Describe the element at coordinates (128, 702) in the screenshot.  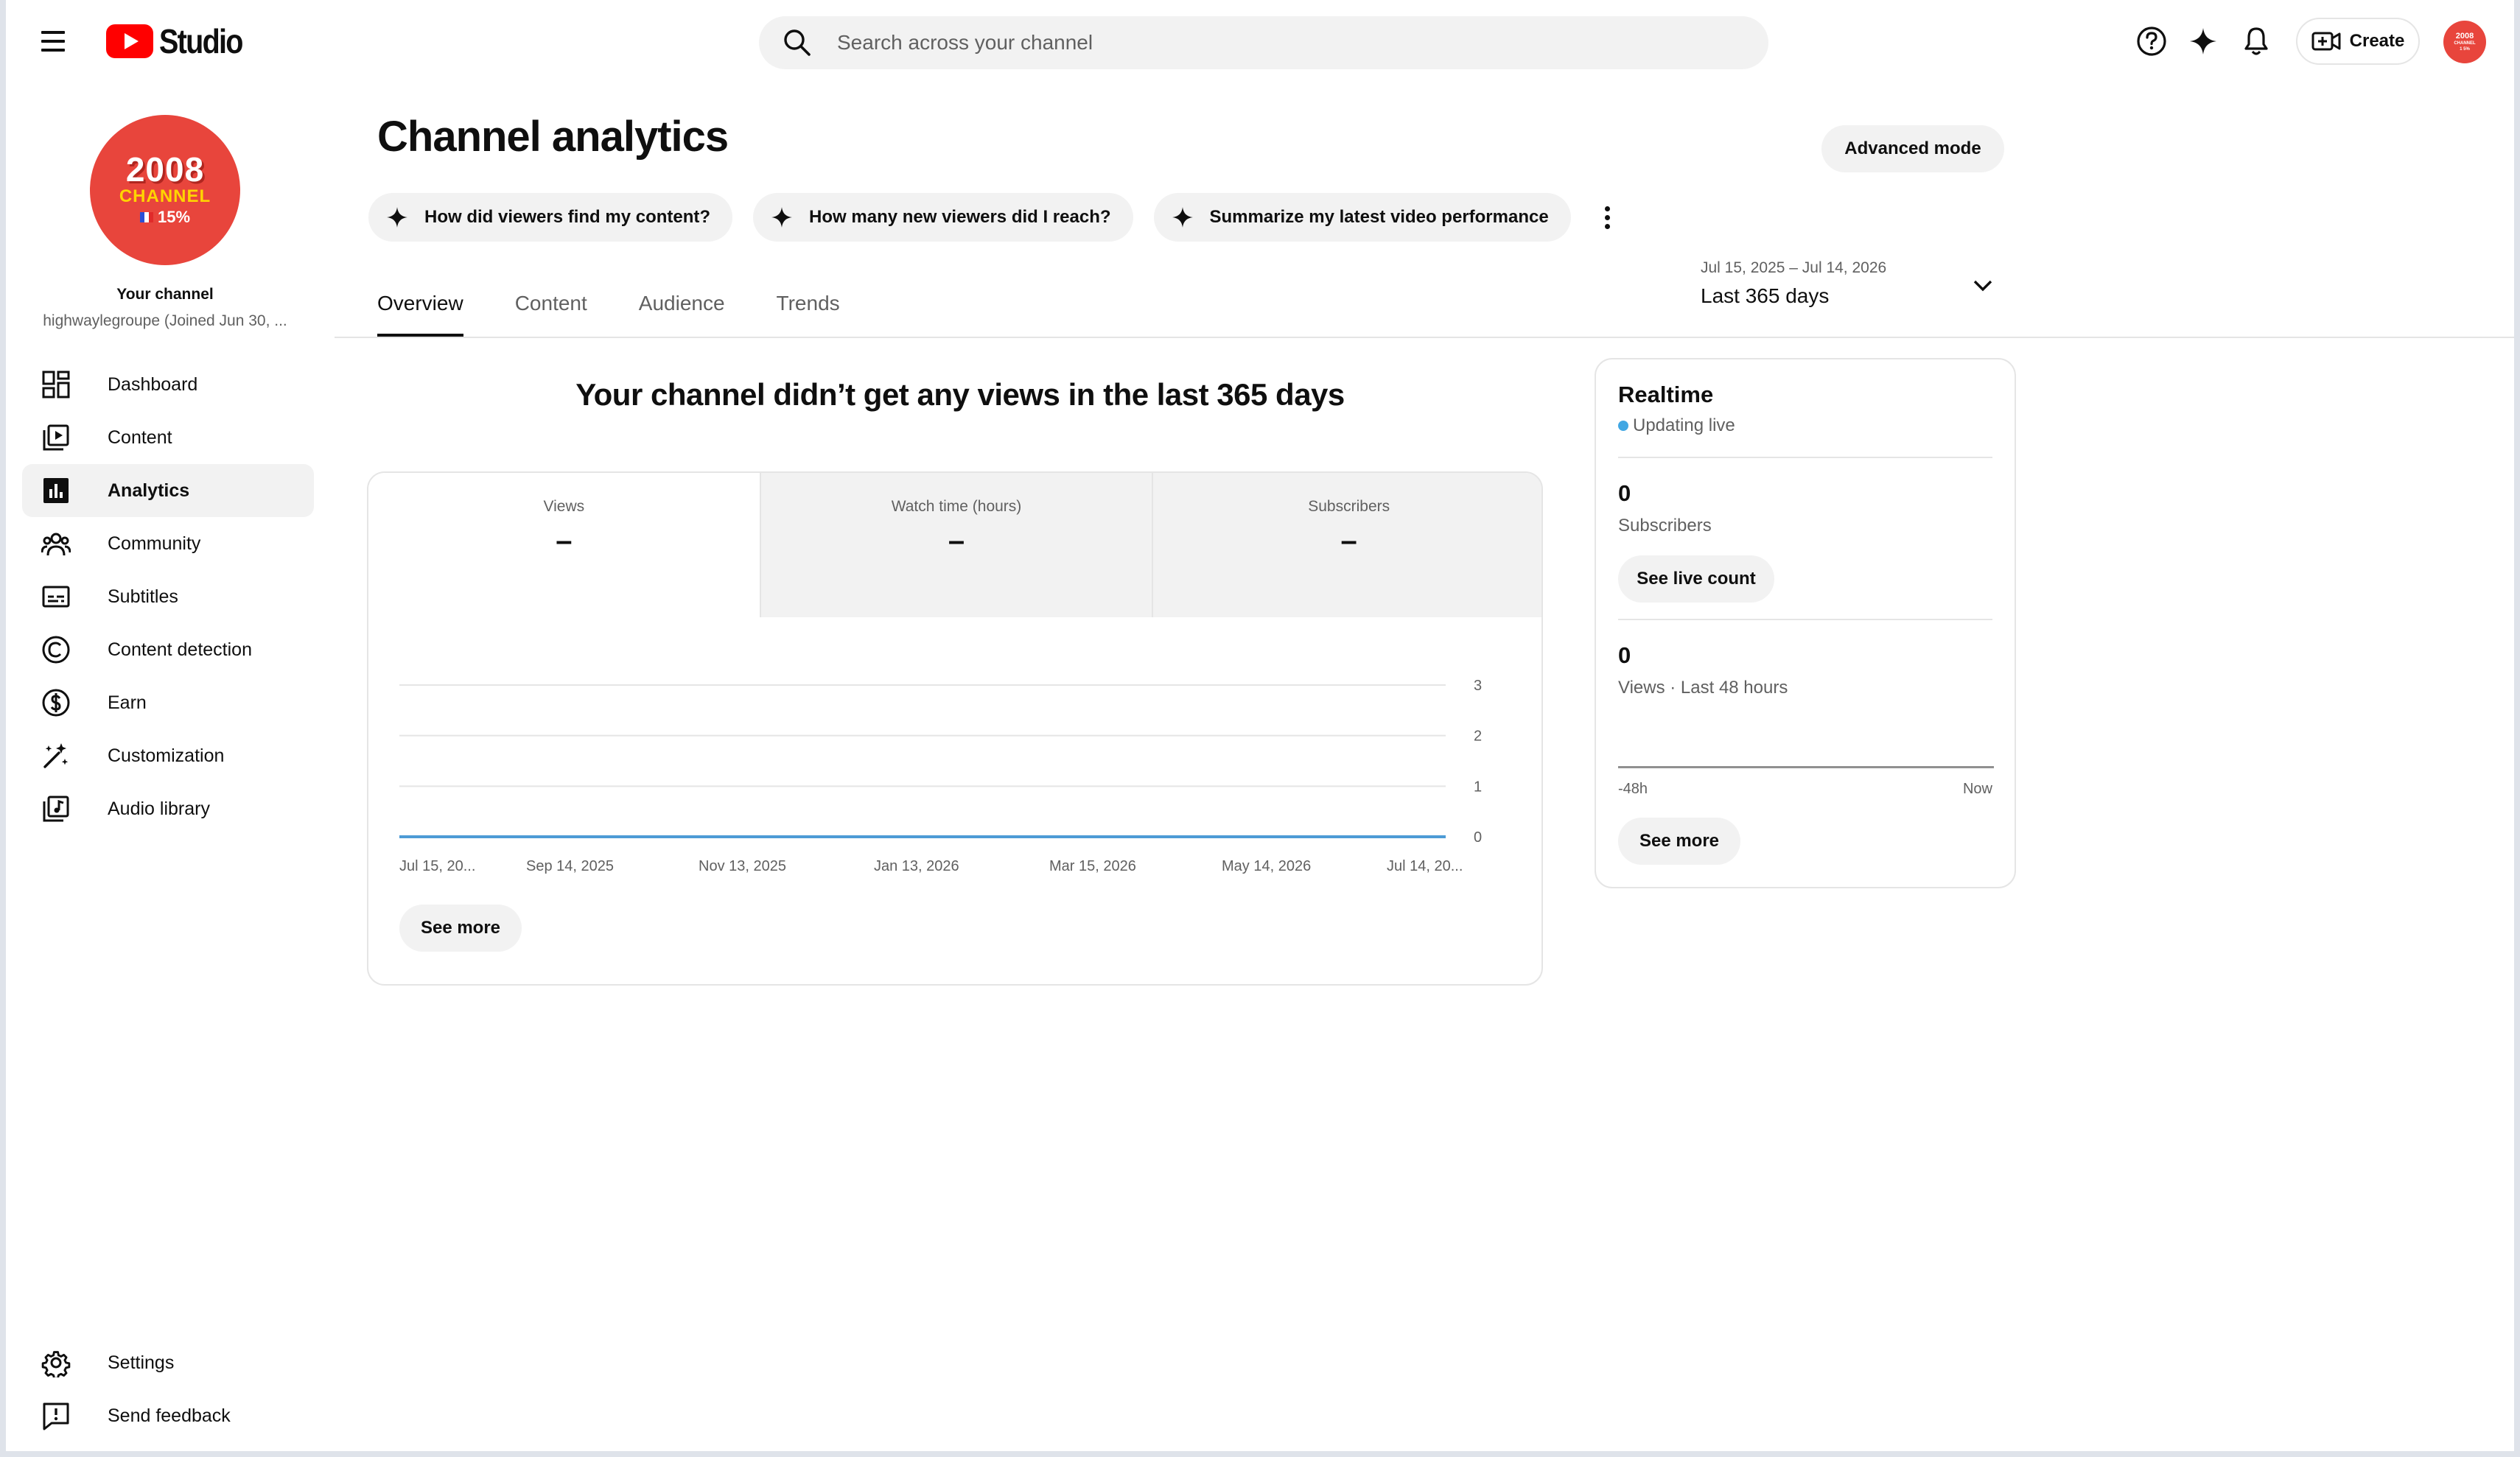
I see `sidebar-item-label: Earn` at that location.